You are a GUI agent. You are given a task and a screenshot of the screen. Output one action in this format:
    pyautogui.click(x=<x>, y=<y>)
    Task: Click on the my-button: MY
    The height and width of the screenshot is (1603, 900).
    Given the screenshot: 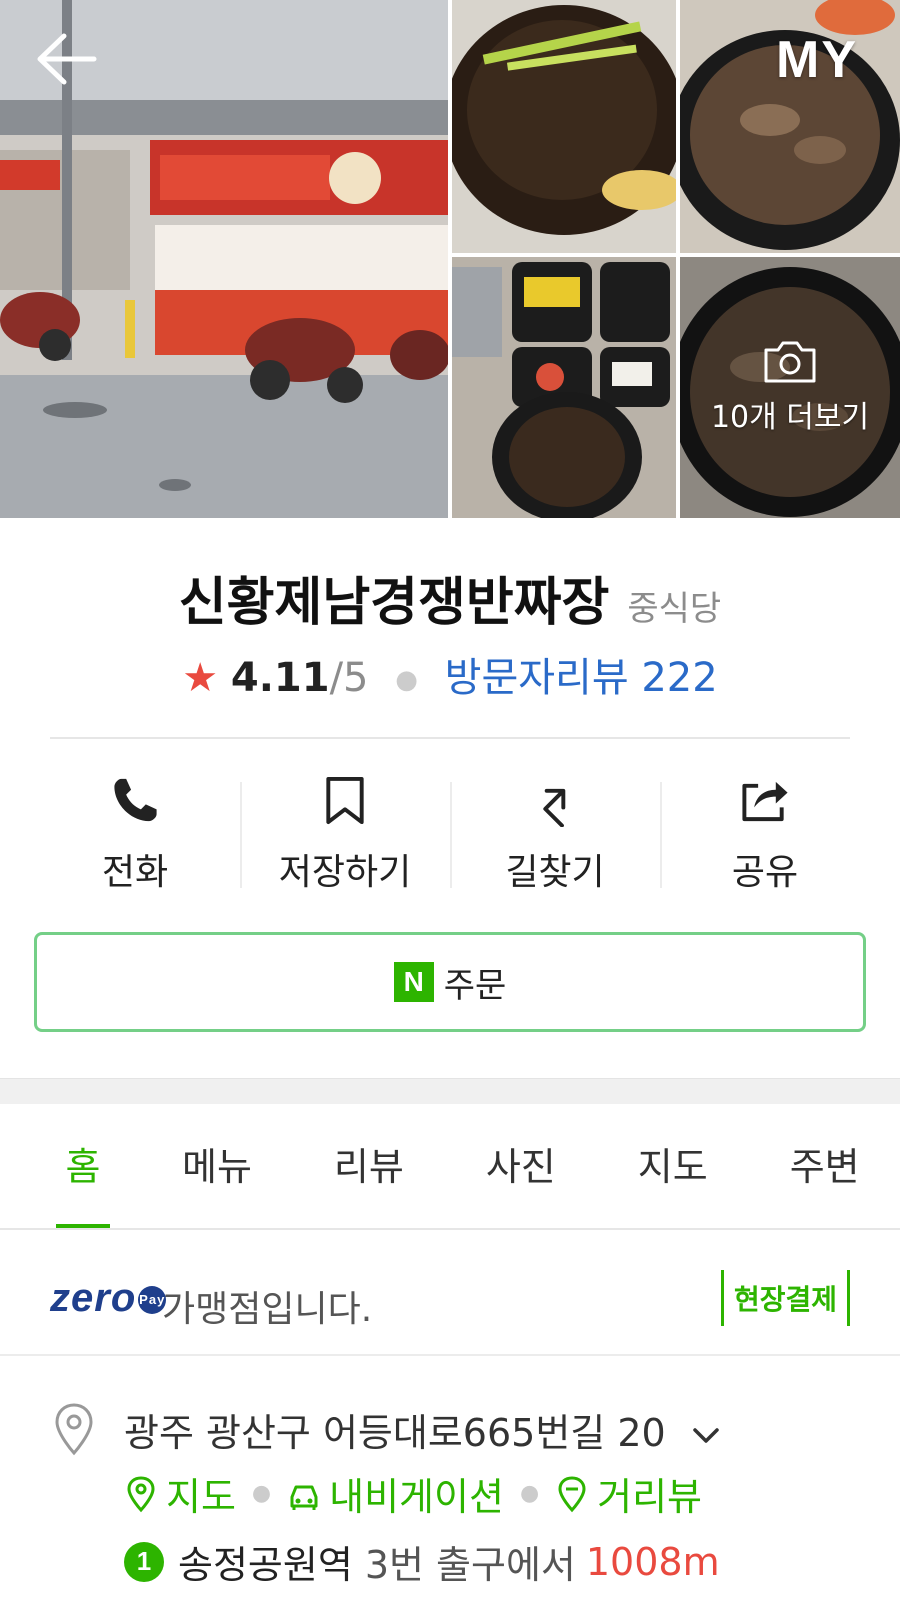 What is the action you would take?
    pyautogui.click(x=817, y=60)
    